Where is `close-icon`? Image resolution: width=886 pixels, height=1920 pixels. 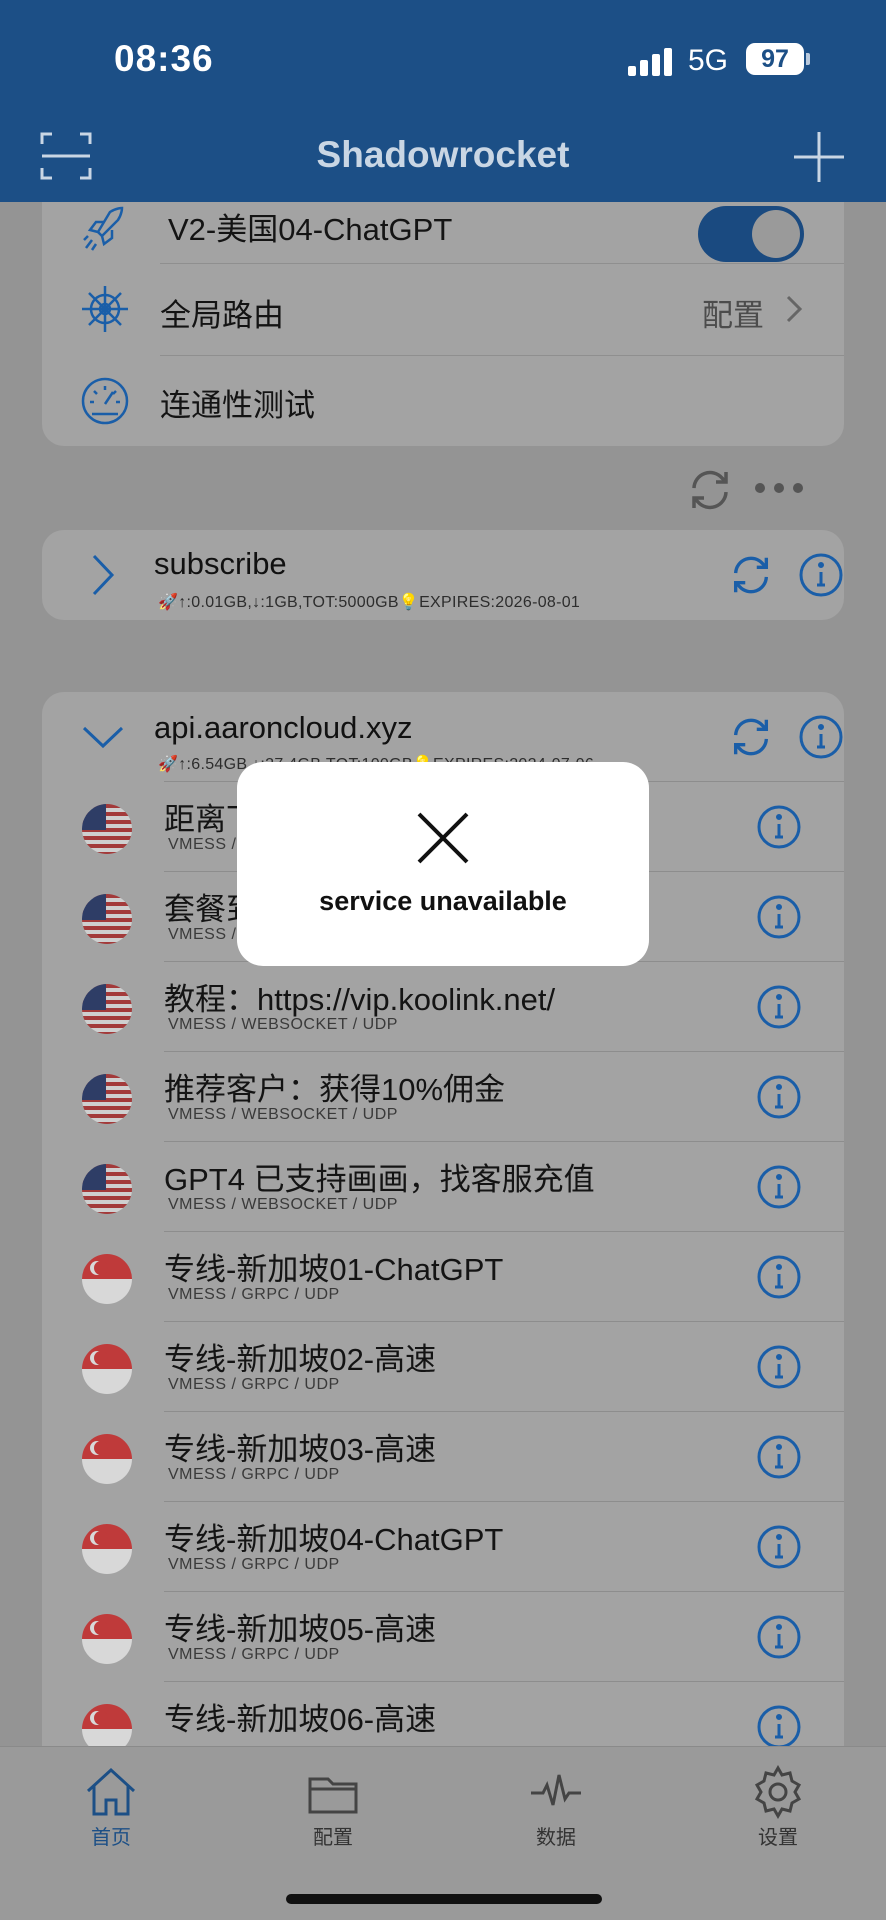
close-icon is located at coordinates (443, 838).